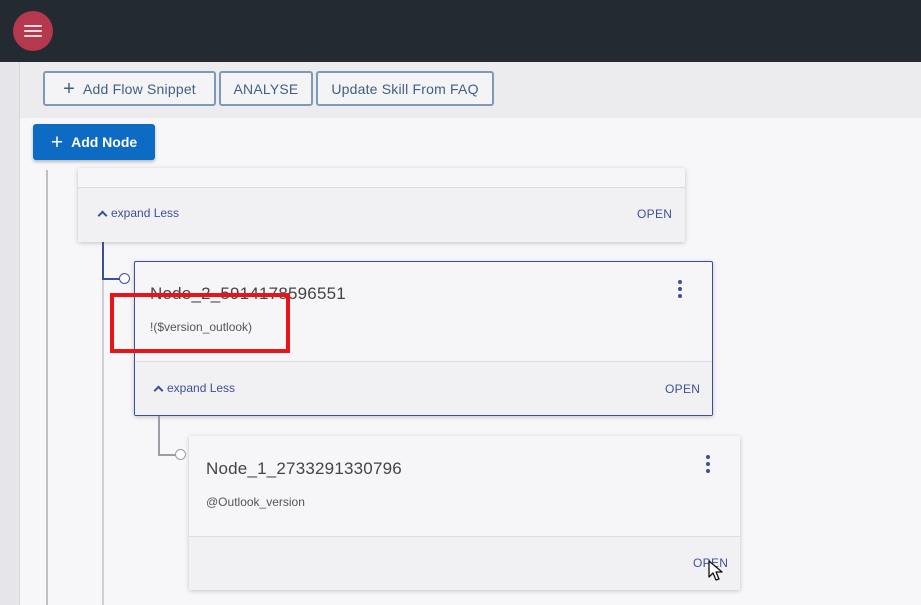  I want to click on left-rail, so click(10, 333).